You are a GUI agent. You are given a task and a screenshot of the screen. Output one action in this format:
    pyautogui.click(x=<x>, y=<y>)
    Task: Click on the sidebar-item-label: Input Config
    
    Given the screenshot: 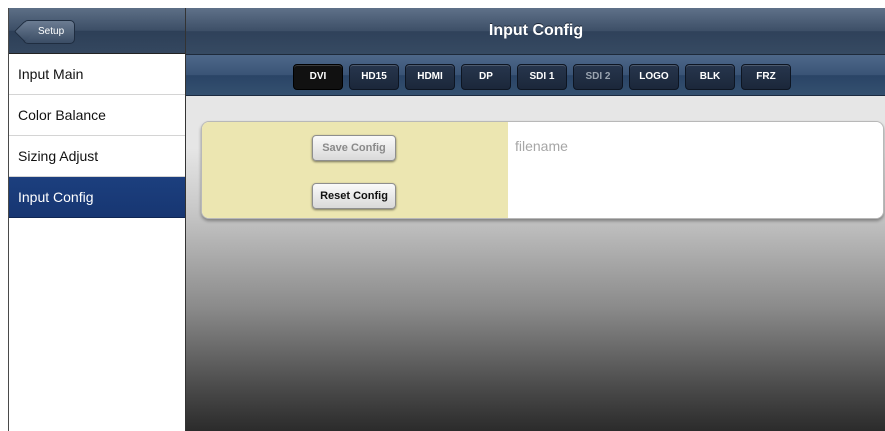 What is the action you would take?
    pyautogui.click(x=56, y=197)
    